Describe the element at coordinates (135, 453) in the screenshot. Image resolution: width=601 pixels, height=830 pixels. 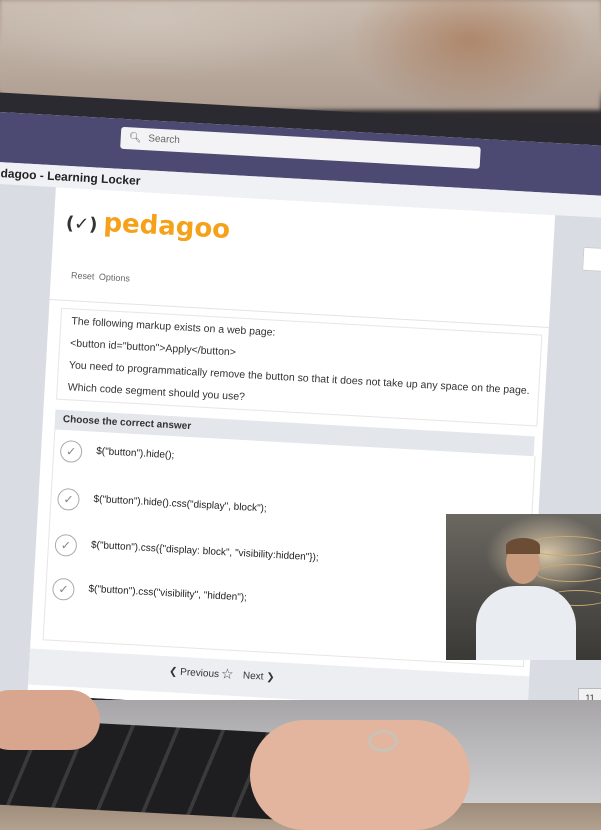
I see `answer-text: $("button").hide();` at that location.